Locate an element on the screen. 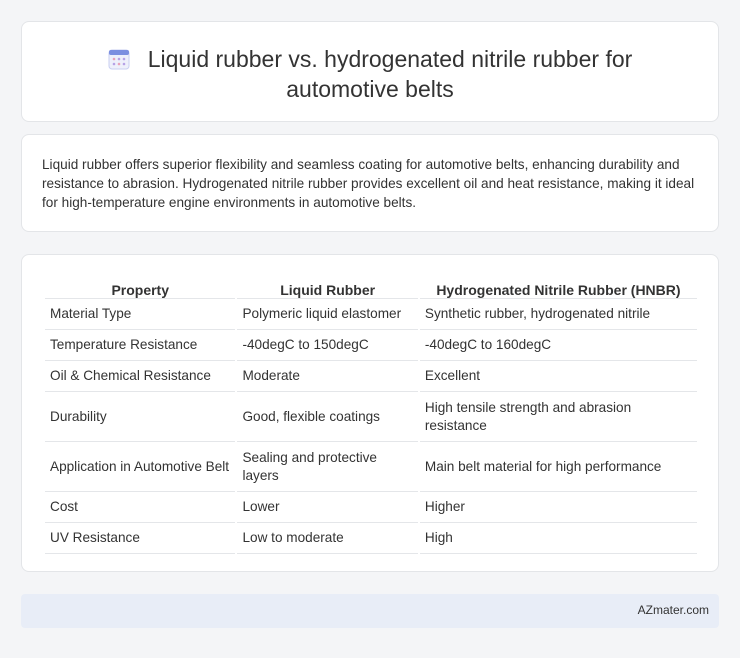 This screenshot has height=658, width=740. column-header-property: Property is located at coordinates (140, 287).